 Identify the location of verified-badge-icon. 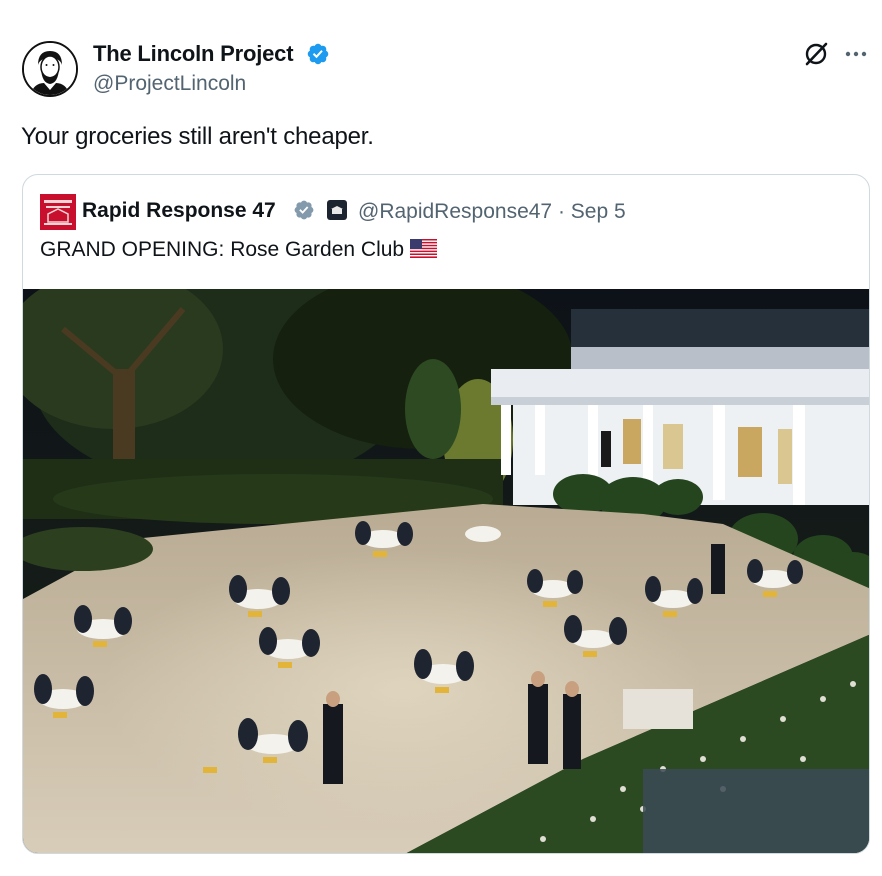
(318, 54).